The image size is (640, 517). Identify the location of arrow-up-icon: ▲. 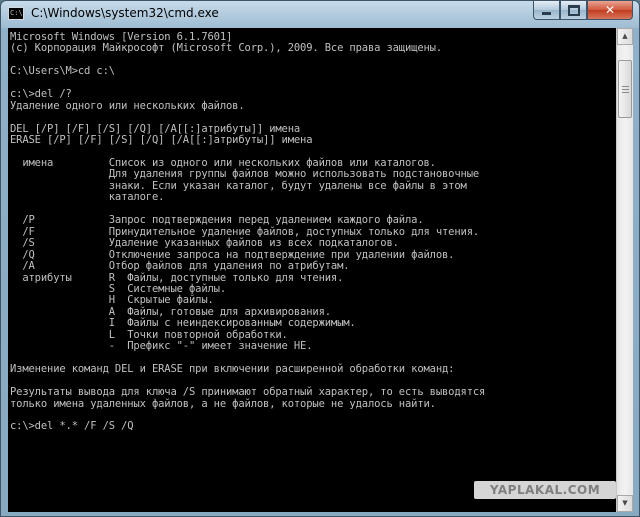
(625, 36).